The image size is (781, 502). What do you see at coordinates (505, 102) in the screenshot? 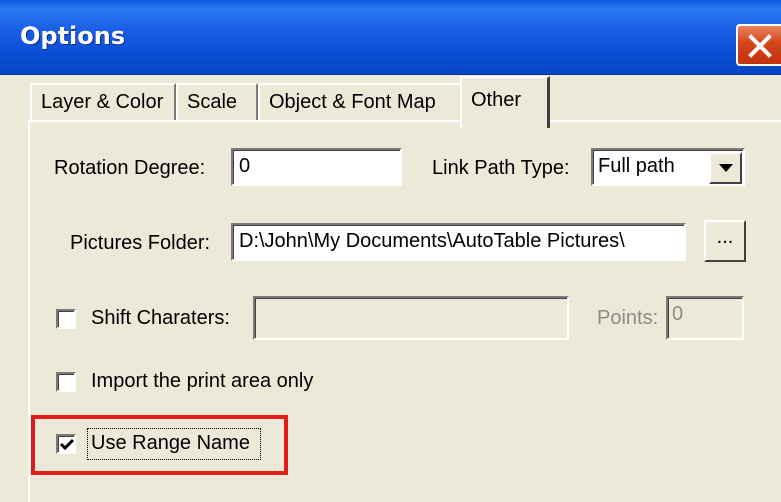
I see `tab-other: Other` at bounding box center [505, 102].